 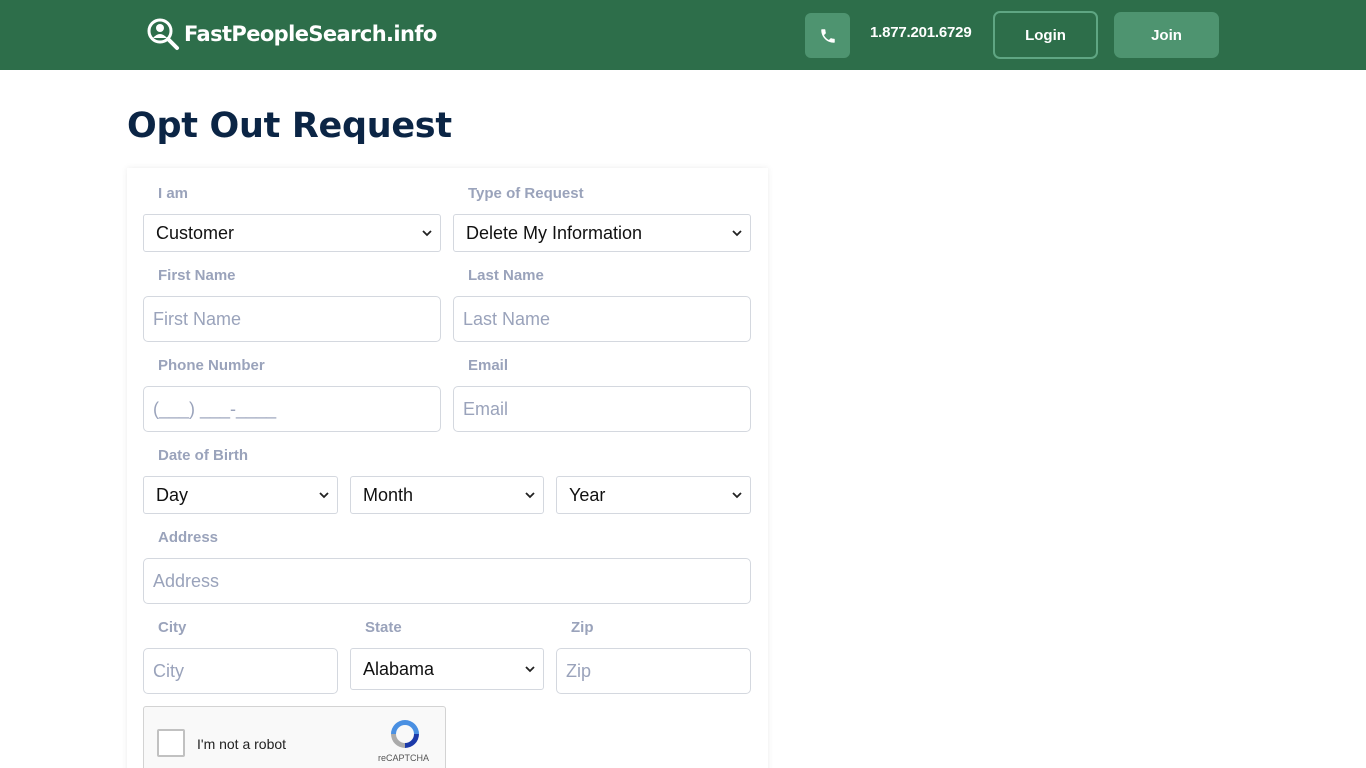 I want to click on dob-month-select: Month, so click(x=447, y=495).